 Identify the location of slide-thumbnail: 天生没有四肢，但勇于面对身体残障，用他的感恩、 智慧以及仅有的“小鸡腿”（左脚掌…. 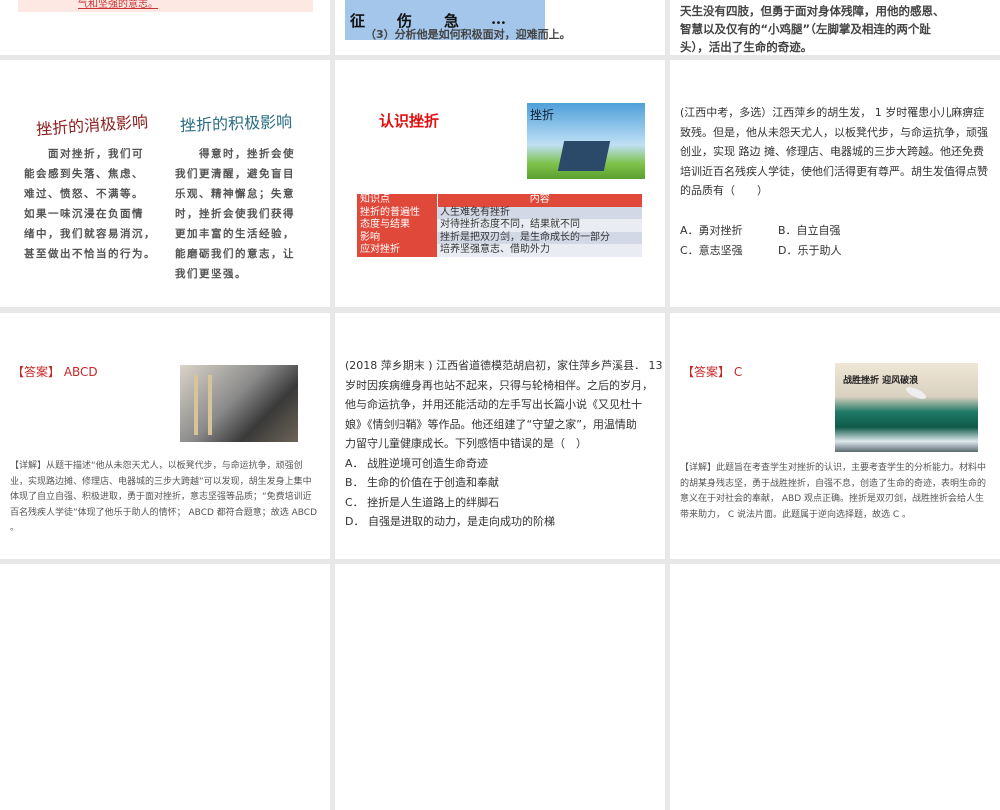
(835, 27).